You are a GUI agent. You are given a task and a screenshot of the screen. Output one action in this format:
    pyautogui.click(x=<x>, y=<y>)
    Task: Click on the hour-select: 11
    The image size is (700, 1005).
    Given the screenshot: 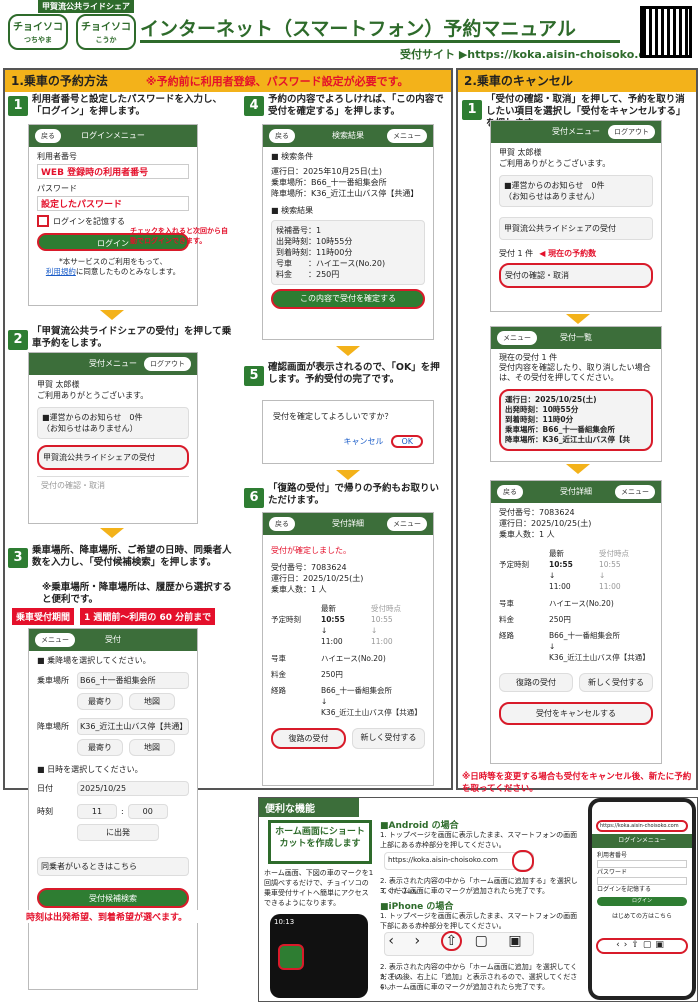 What is the action you would take?
    pyautogui.click(x=97, y=811)
    